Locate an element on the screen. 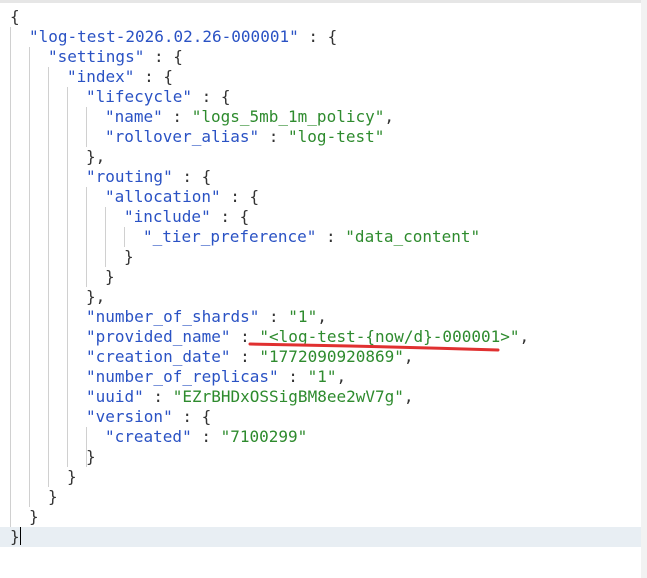 This screenshot has width=647, height=578. code-line: "name" : "logs_5mb_1m_policy", is located at coordinates (249, 116).